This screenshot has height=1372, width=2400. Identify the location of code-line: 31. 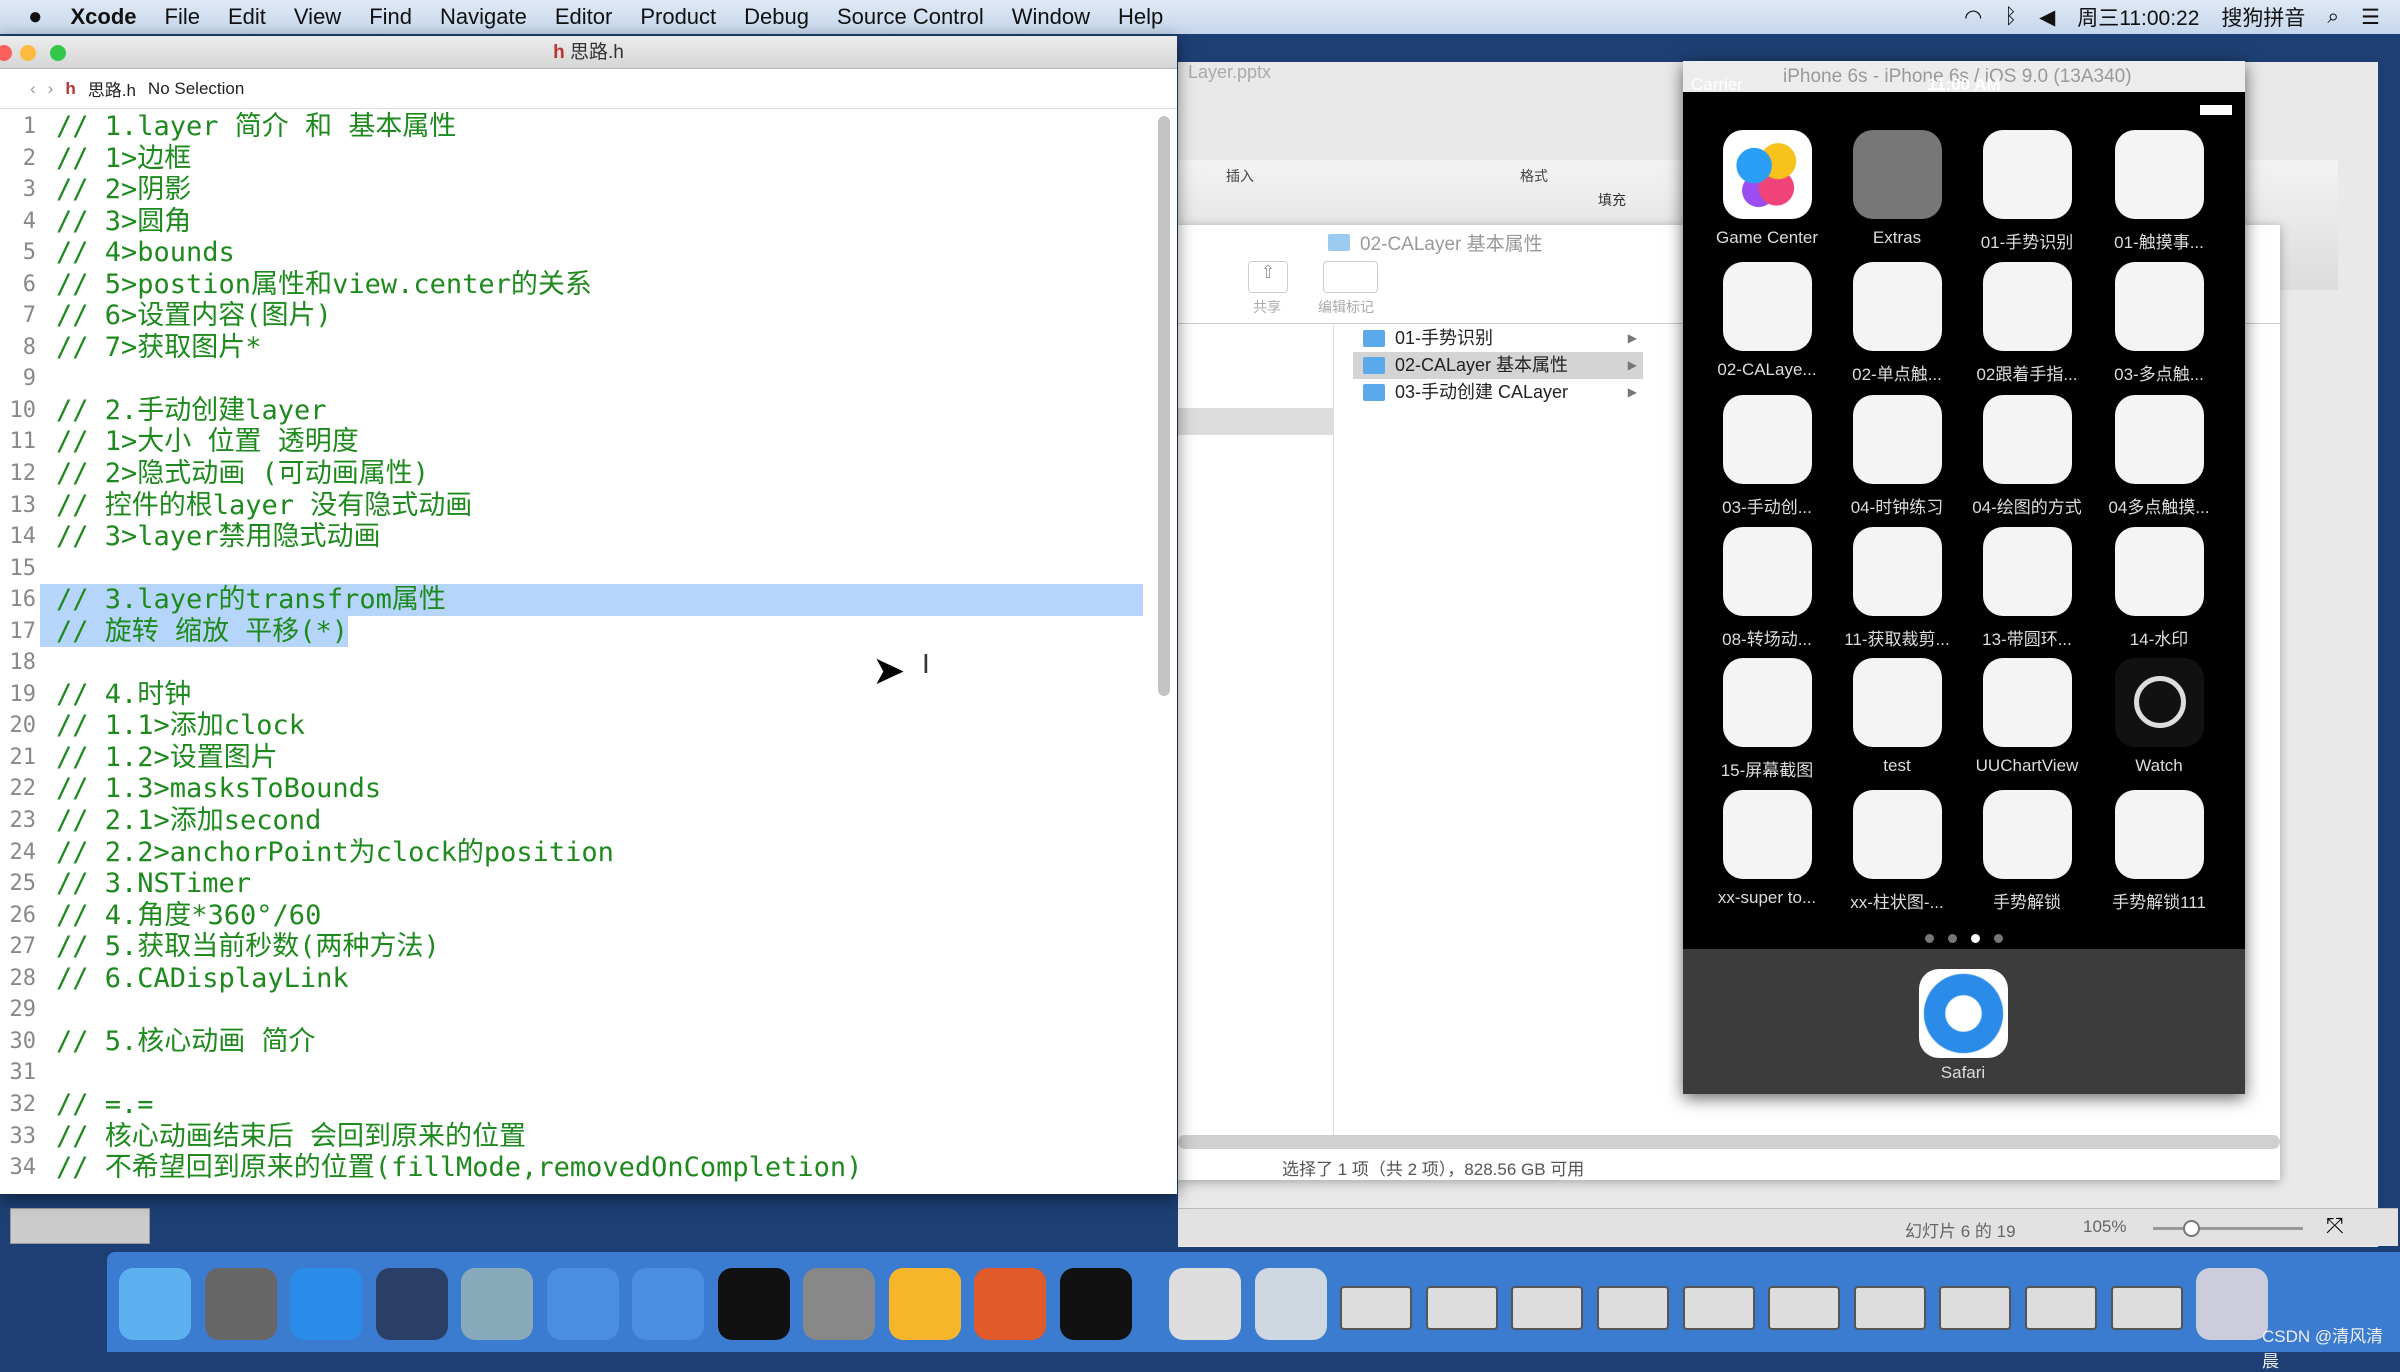
(588, 1073).